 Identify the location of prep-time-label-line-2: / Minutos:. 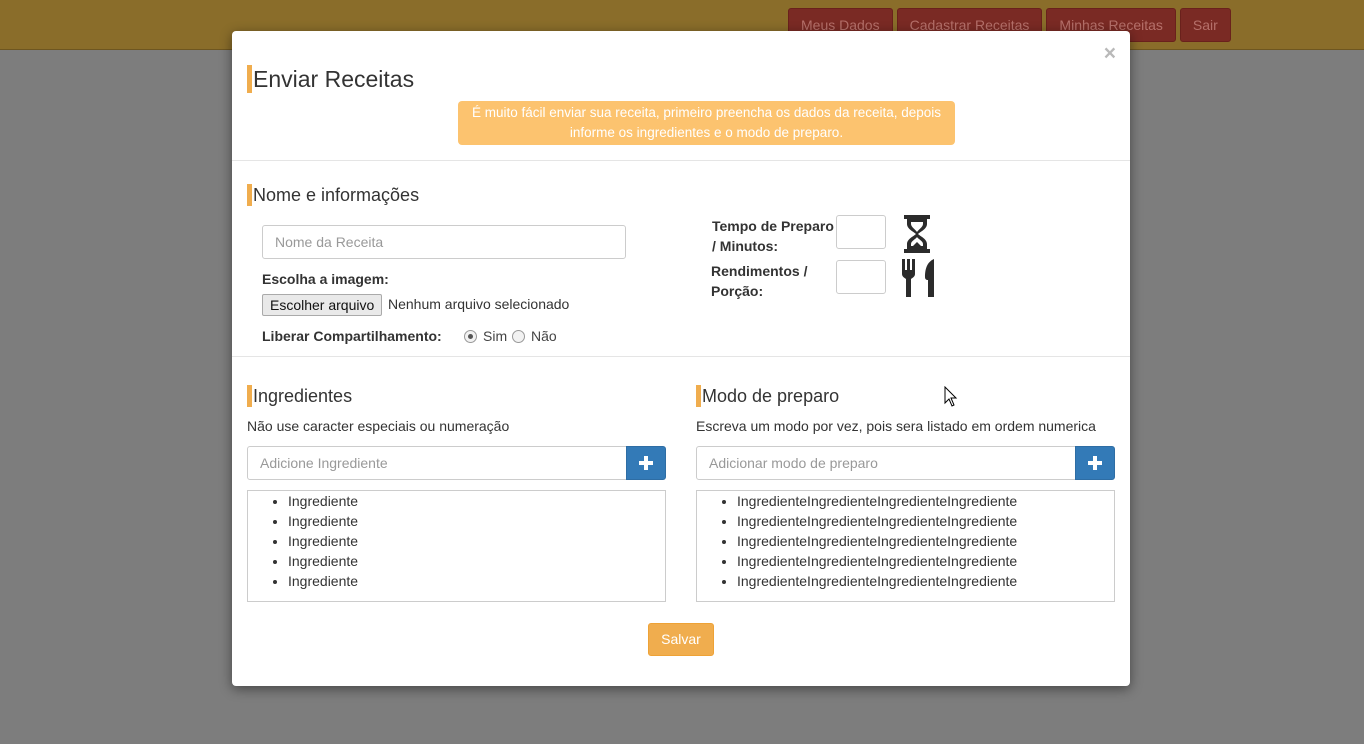
(745, 246).